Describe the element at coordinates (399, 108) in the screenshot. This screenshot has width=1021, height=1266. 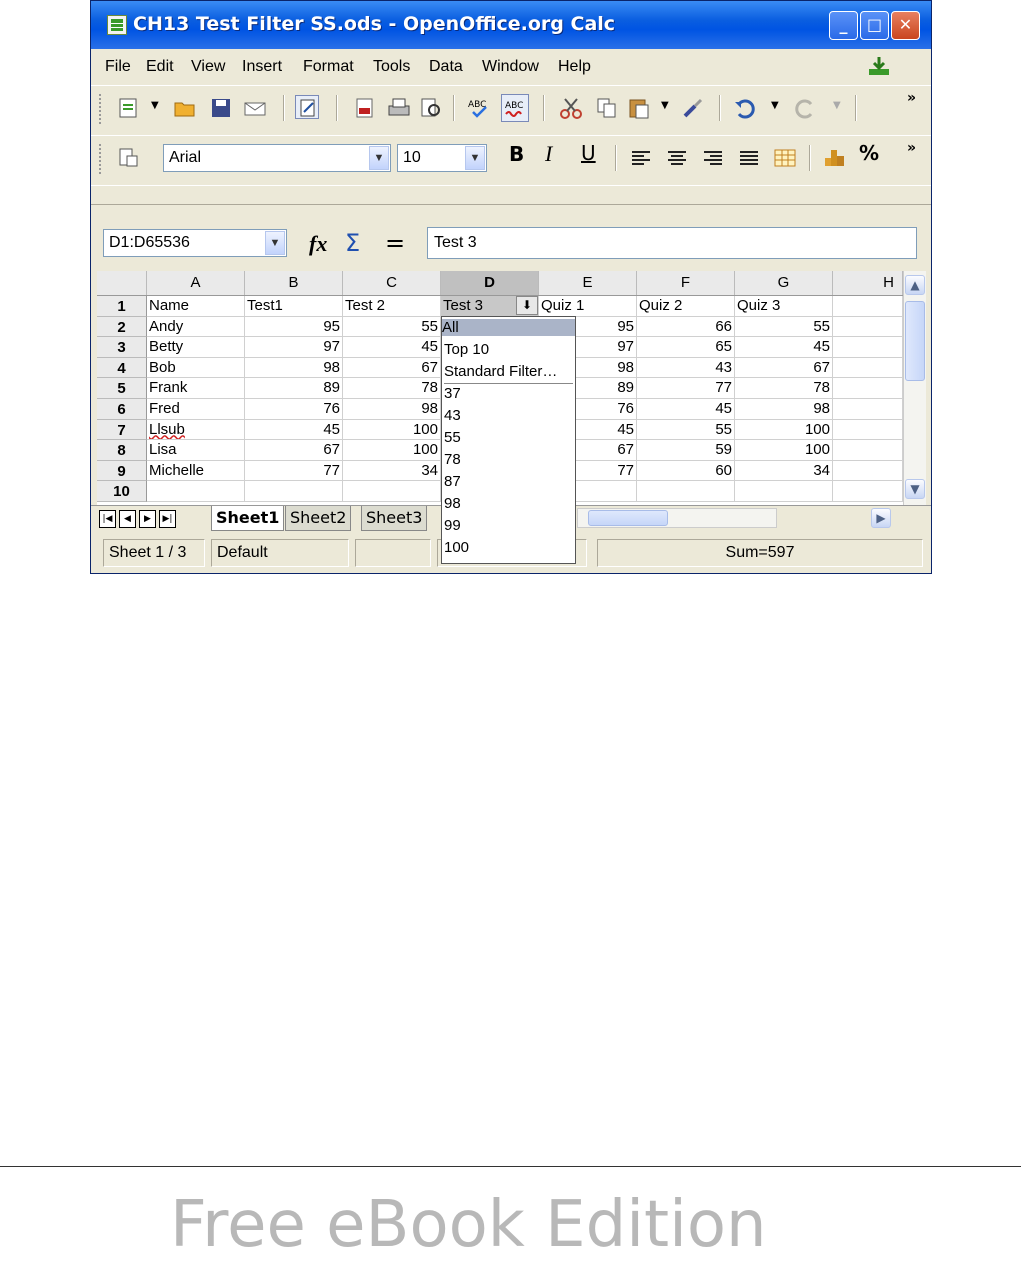
I see `print-icon` at that location.